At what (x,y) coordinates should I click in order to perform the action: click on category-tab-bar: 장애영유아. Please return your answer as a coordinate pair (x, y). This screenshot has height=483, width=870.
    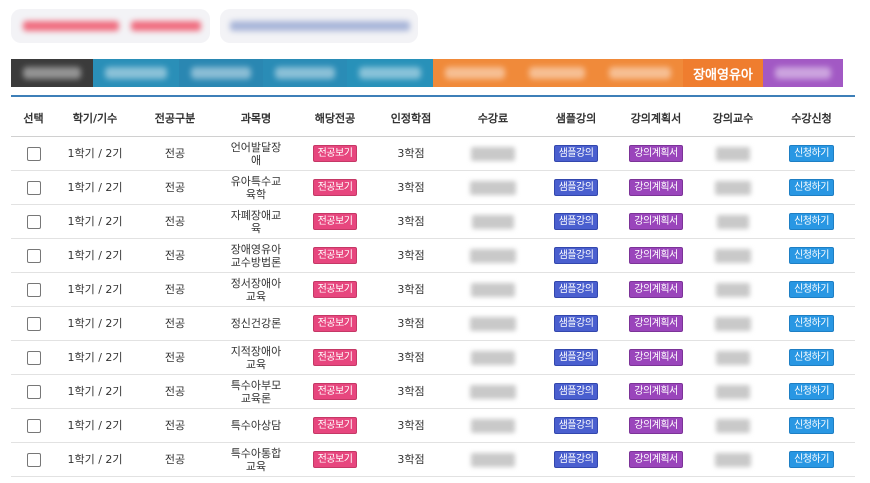
    Looking at the image, I should click on (431, 73).